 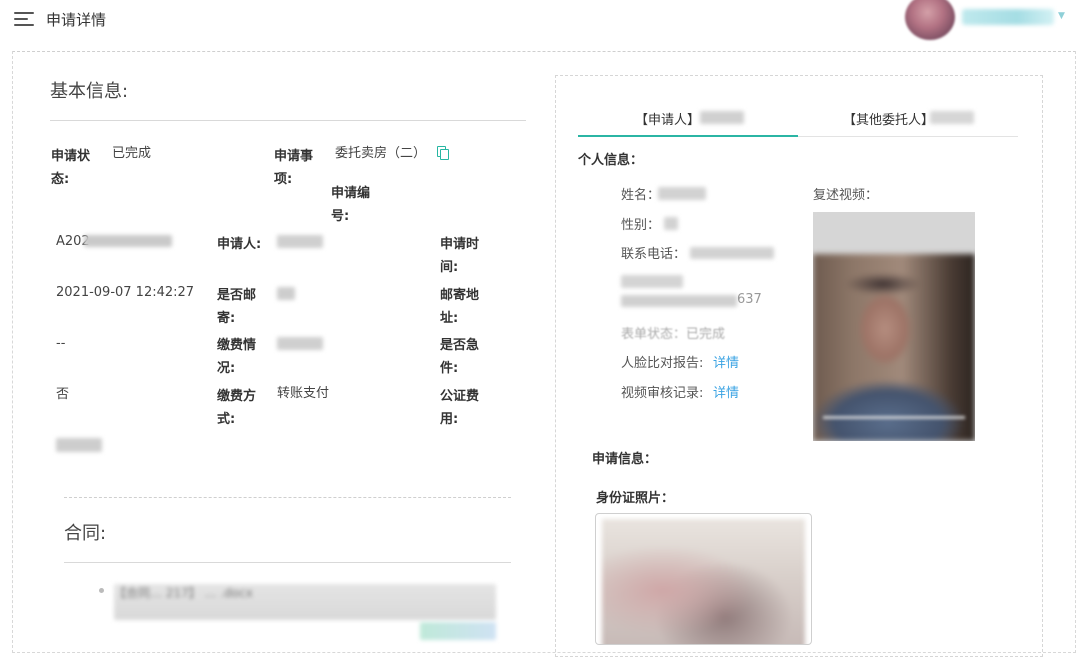 I want to click on personal-info-title: 个人信息：, so click(x=611, y=160).